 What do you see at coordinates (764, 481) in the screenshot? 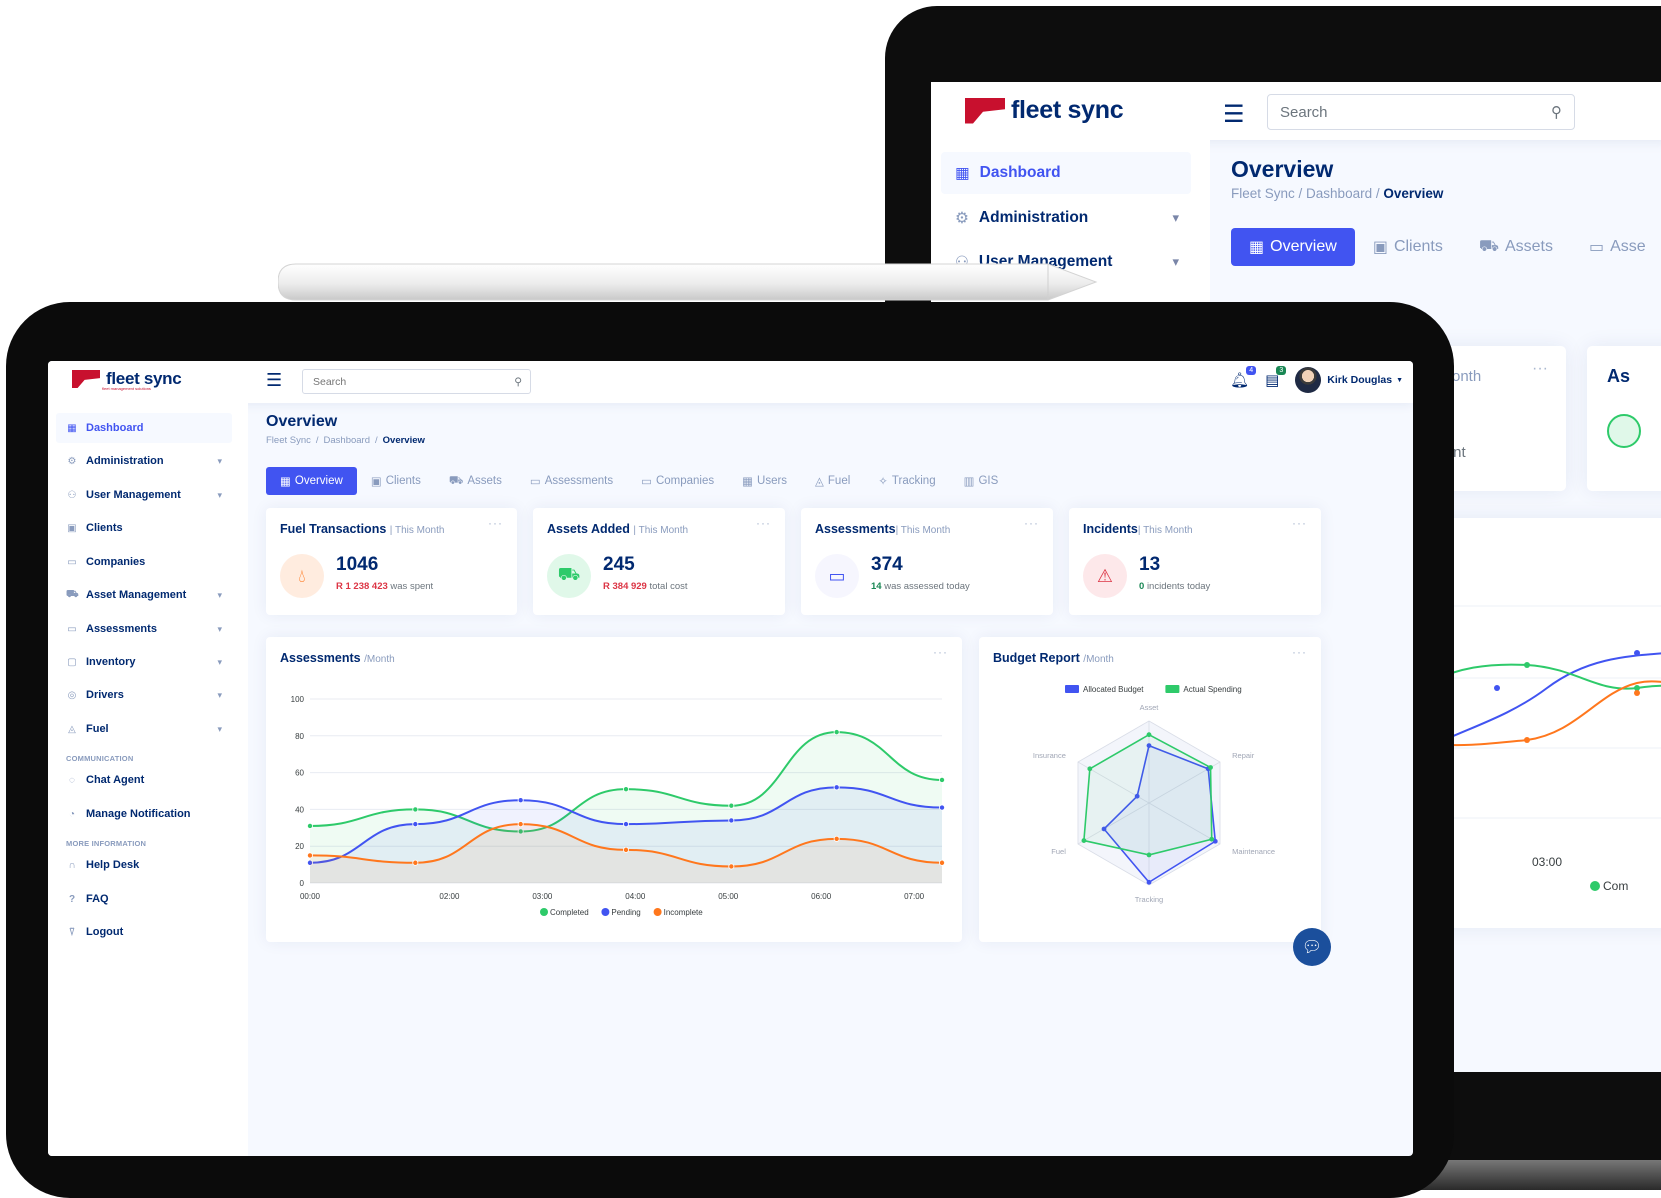
I see `tab-users: ▦ Users` at bounding box center [764, 481].